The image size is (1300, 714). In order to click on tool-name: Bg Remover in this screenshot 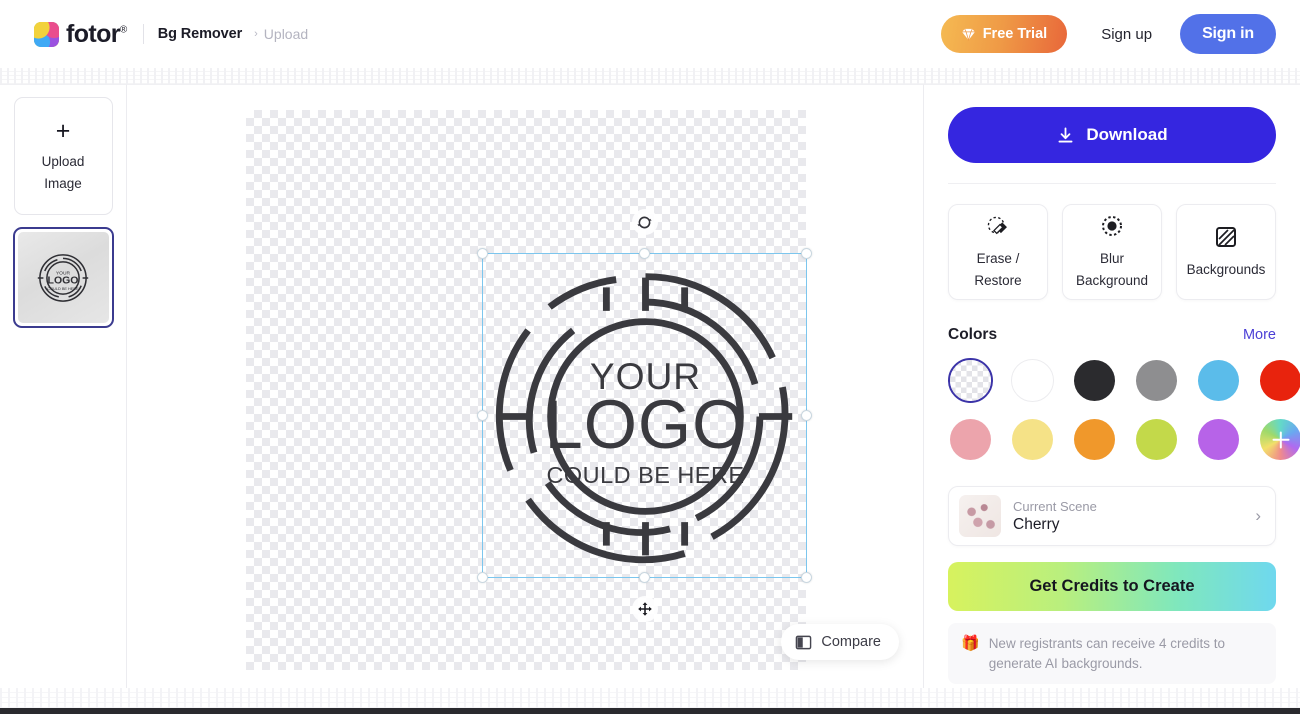, I will do `click(200, 34)`.